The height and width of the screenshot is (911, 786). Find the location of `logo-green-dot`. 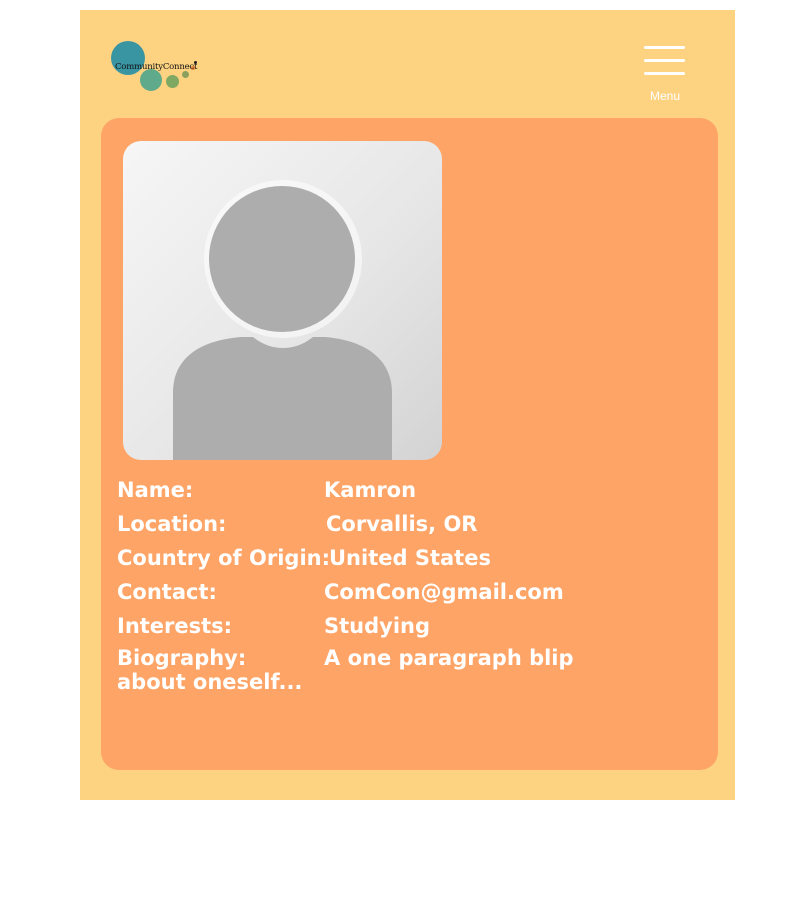

logo-green-dot is located at coordinates (151, 80).